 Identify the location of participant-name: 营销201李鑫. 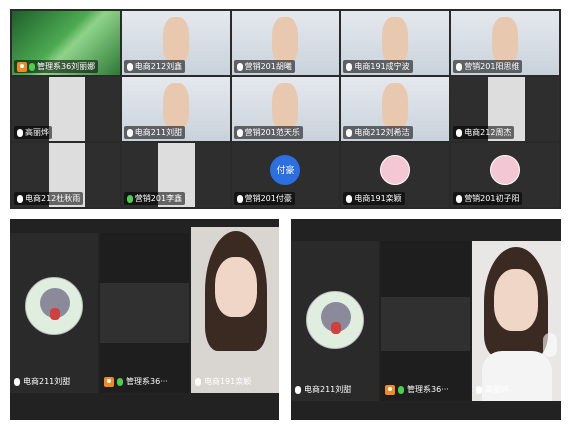
(158, 198).